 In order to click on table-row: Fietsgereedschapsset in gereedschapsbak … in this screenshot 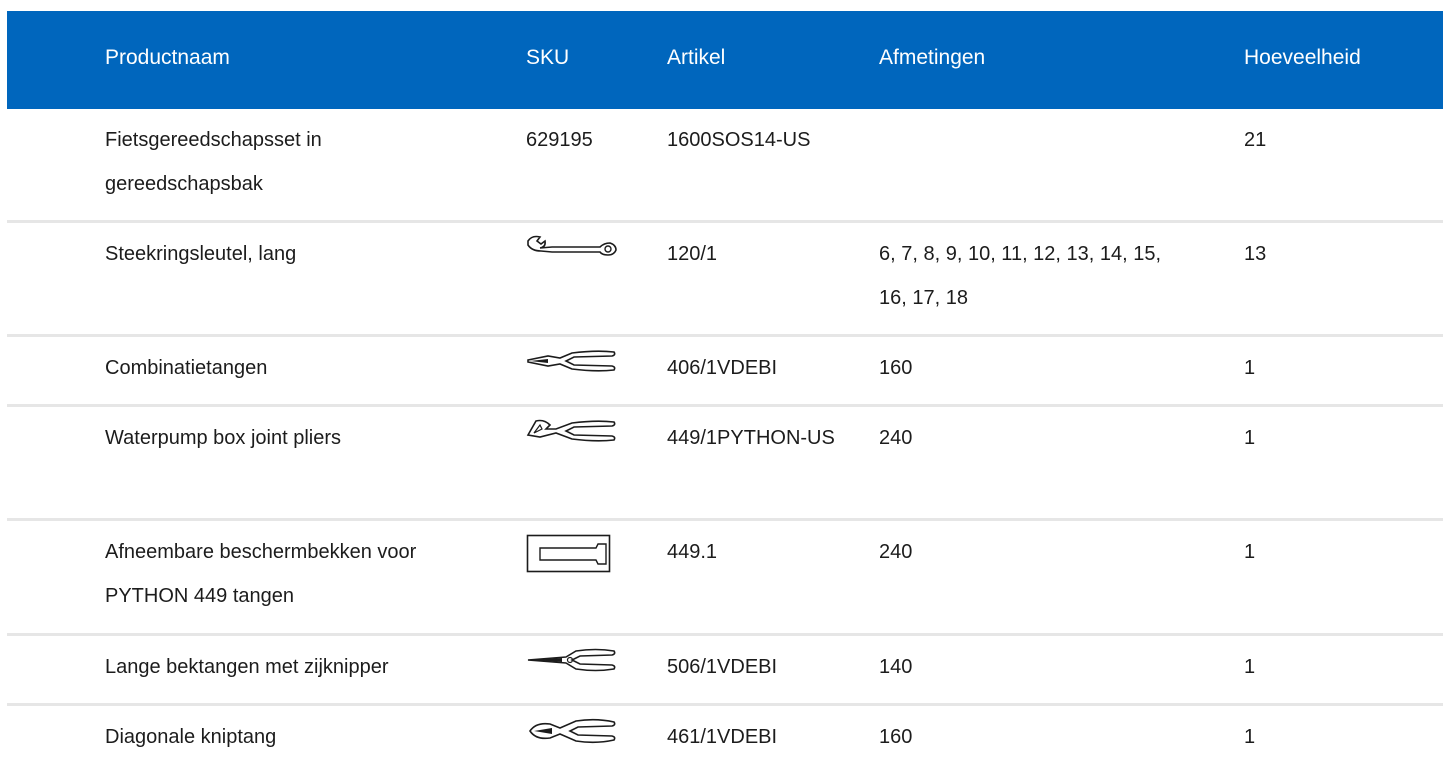, I will do `click(725, 166)`.